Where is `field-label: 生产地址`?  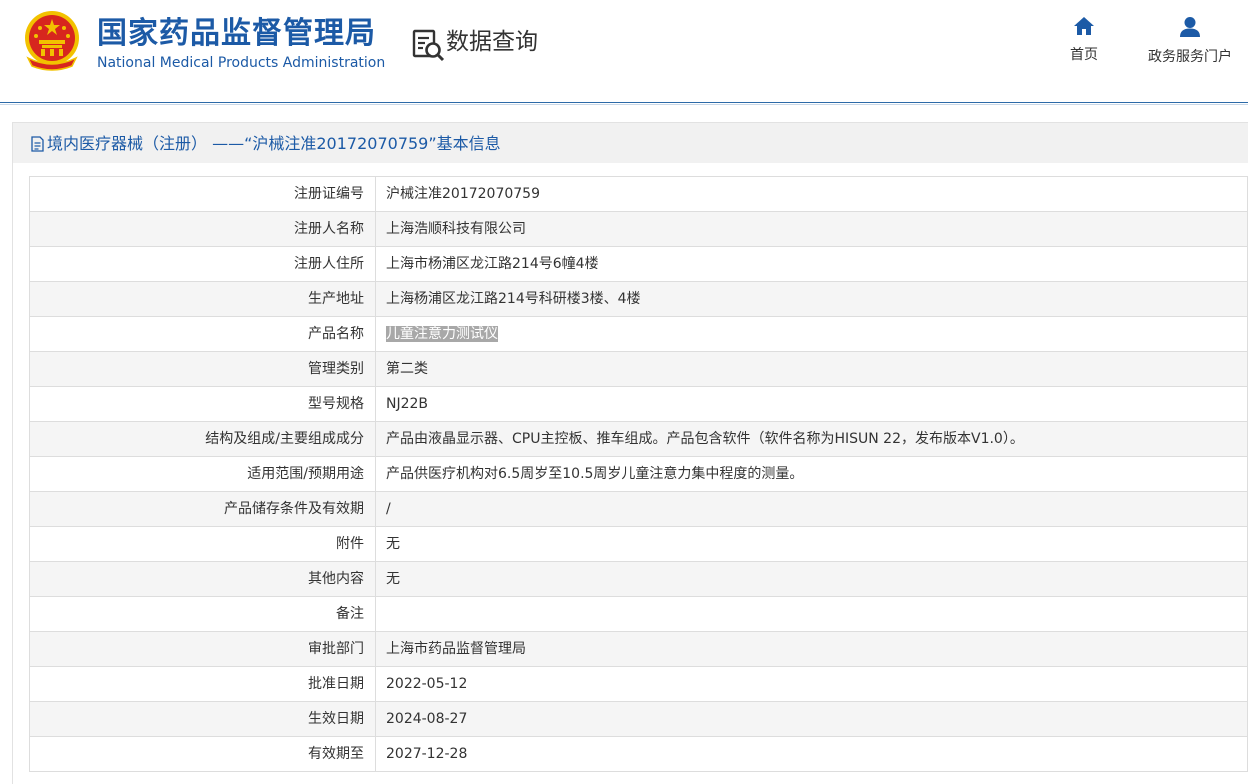
field-label: 生产地址 is located at coordinates (202, 299).